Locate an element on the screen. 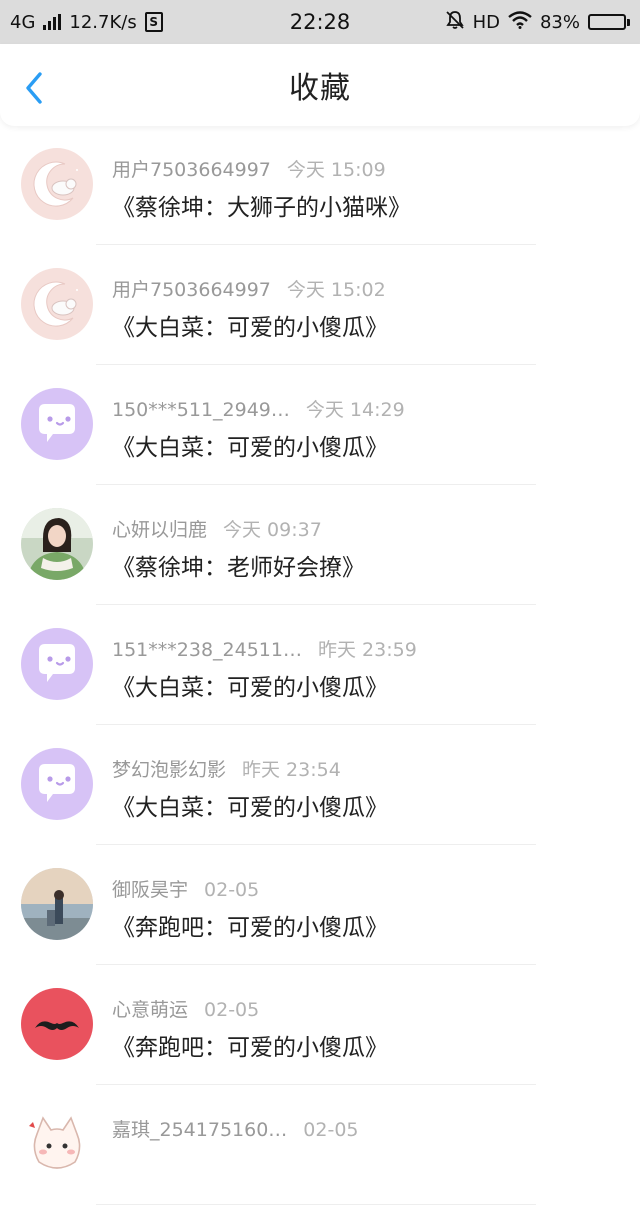 The image size is (640, 1206). user-name: 心妍以归鹿 is located at coordinates (159, 528).